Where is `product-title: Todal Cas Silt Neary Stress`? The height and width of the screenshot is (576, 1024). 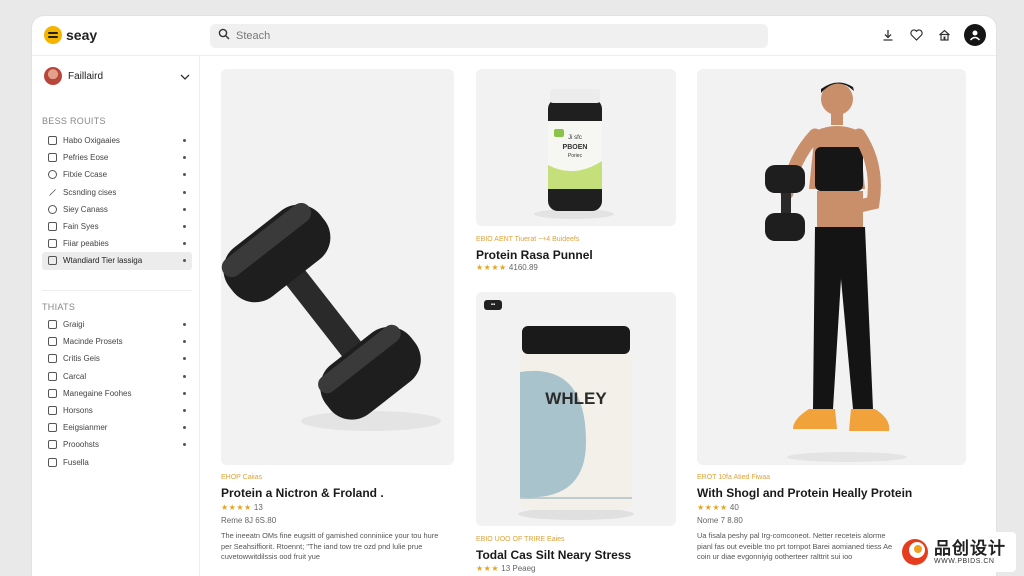
product-title: Todal Cas Silt Neary Stress is located at coordinates (553, 555).